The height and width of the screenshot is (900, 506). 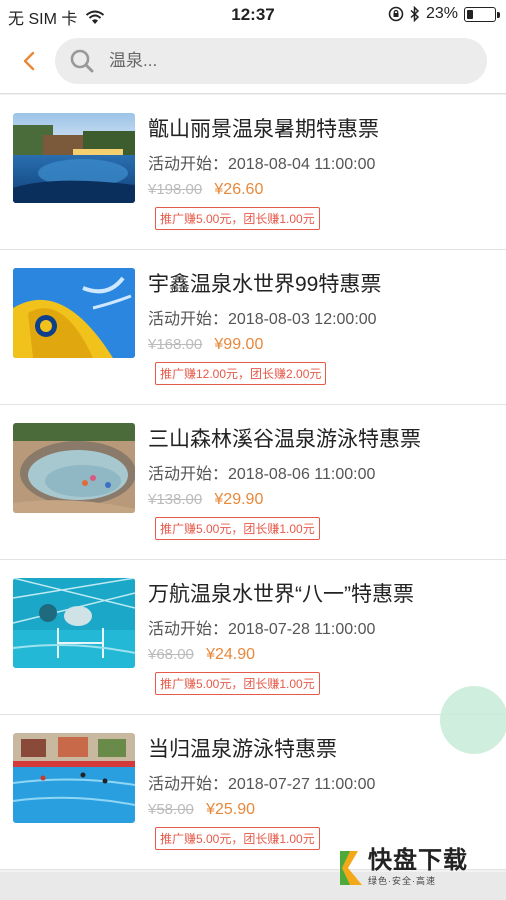 What do you see at coordinates (205, 345) in the screenshot?
I see `item-prices: ¥168.00 ¥99.00` at bounding box center [205, 345].